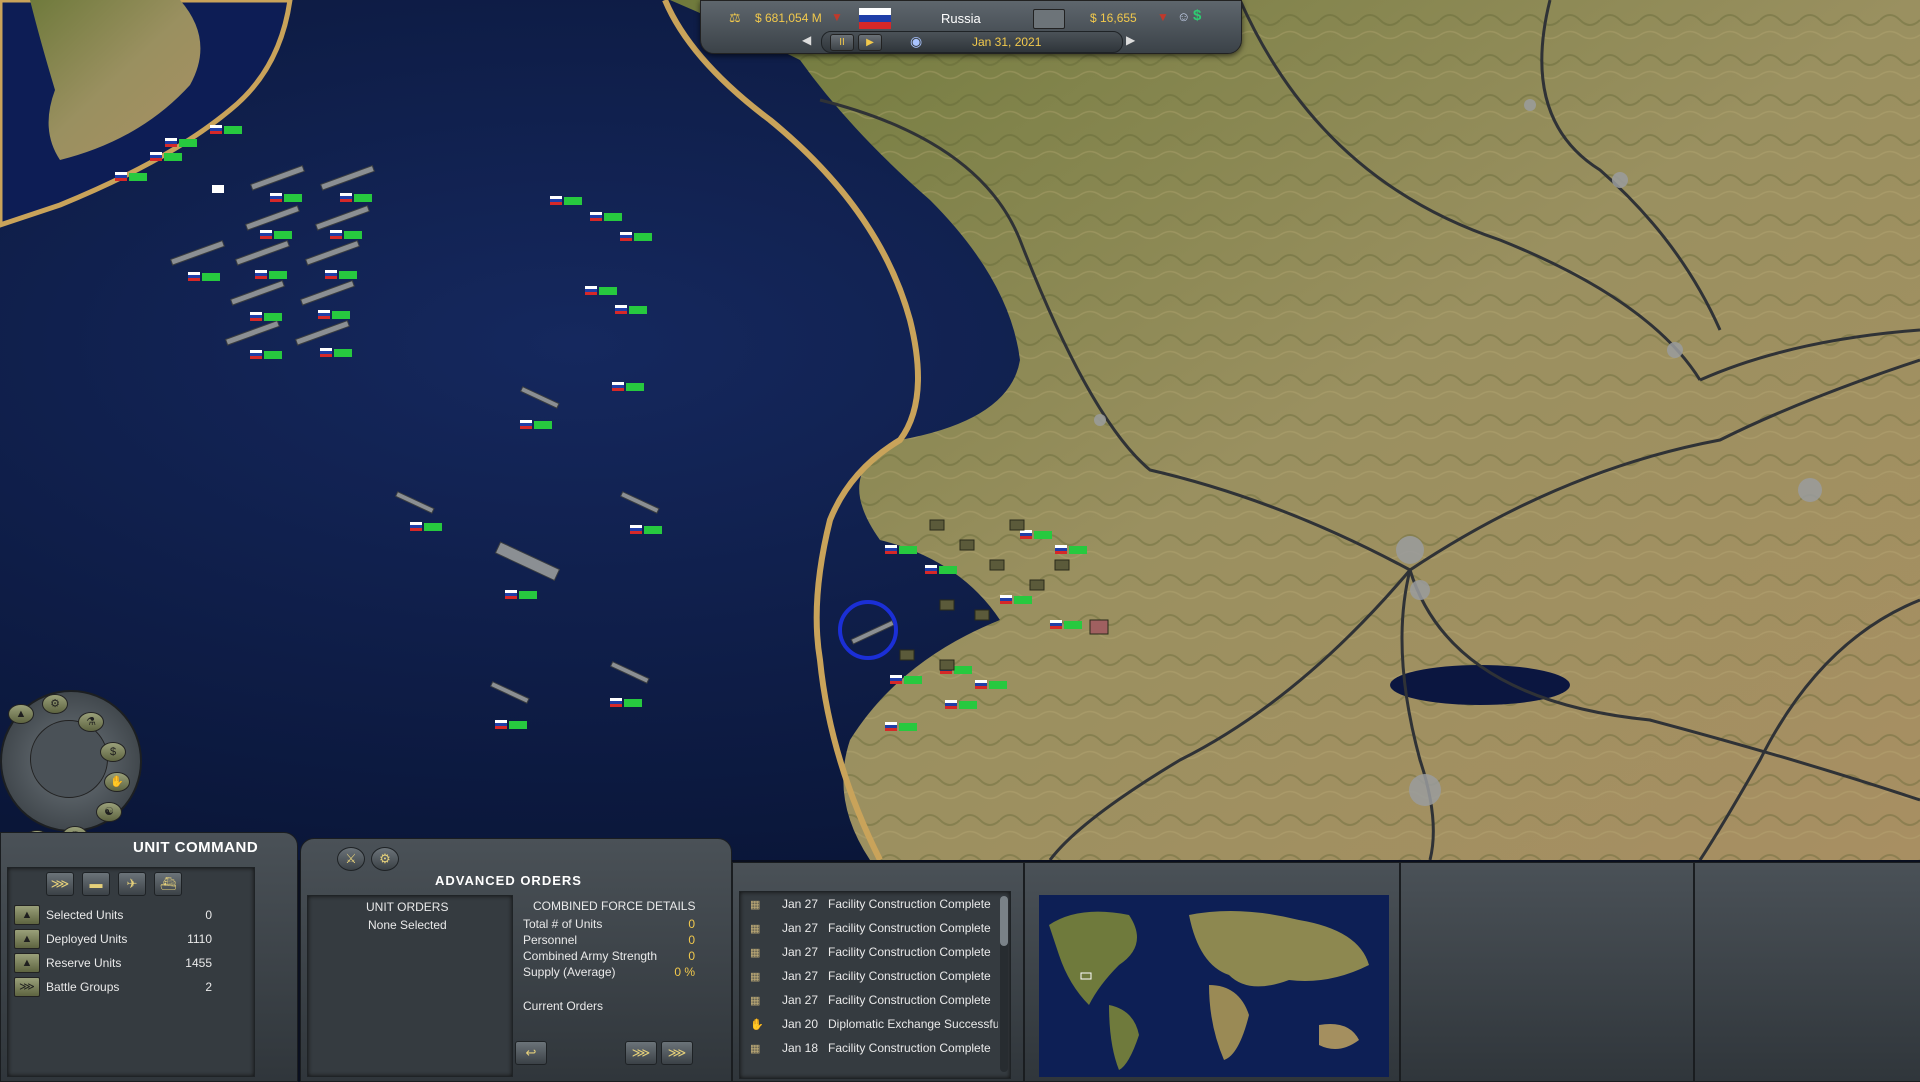 Image resolution: width=1920 pixels, height=1082 pixels. Describe the element at coordinates (788, 18) in the screenshot. I see `national-funds: $ 681,054 M` at that location.